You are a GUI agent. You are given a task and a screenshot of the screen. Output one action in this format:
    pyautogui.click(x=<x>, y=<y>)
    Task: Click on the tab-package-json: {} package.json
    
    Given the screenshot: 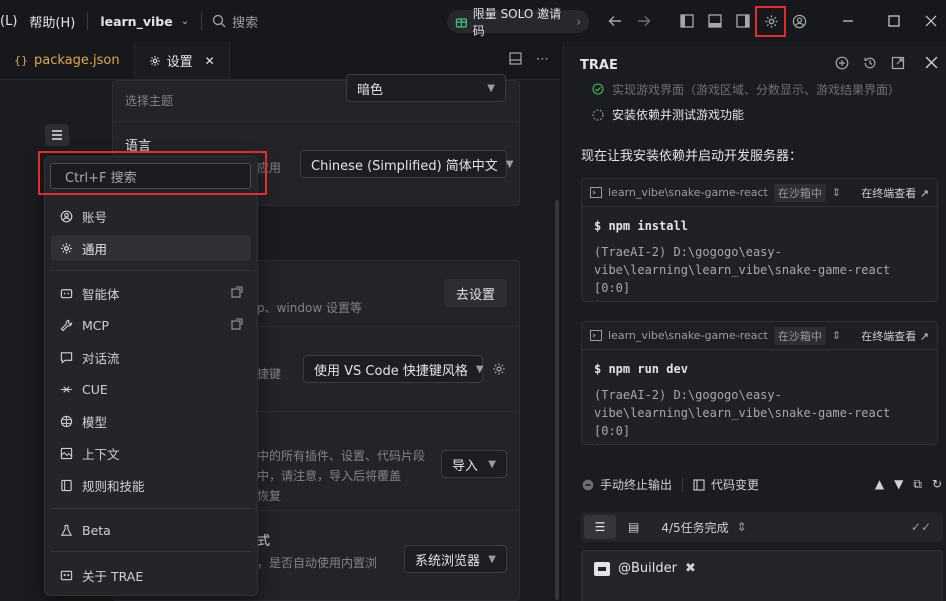 What is the action you would take?
    pyautogui.click(x=67, y=60)
    